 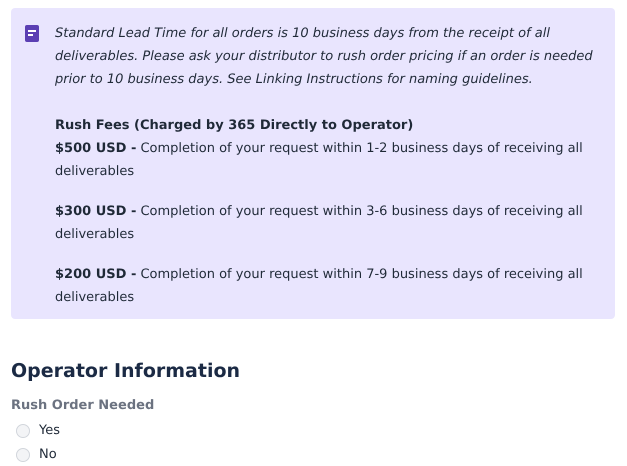 What do you see at coordinates (319, 160) in the screenshot?
I see `fee-line: $500 USD - Completion of your request within 1-2 business days of receiving all deliverables` at bounding box center [319, 160].